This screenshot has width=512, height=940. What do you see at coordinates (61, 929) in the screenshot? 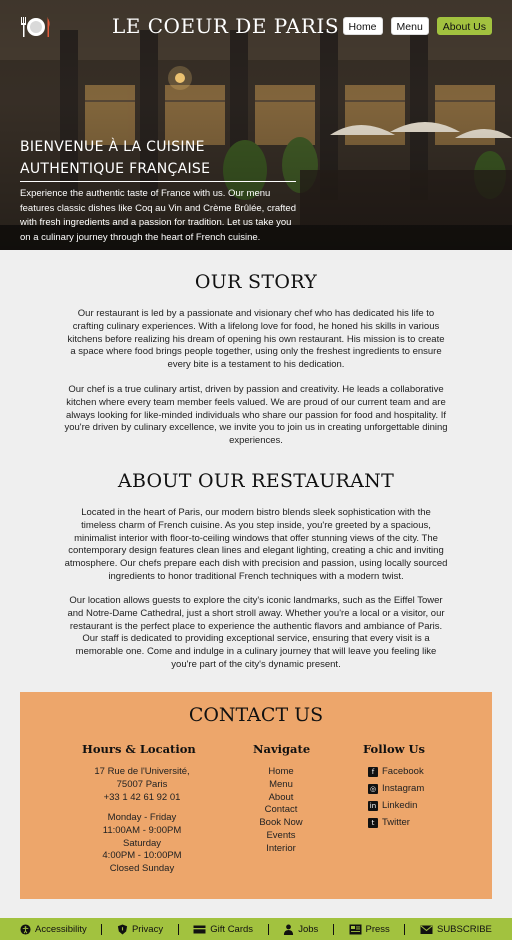
I see `footer-label: Accessibility` at bounding box center [61, 929].